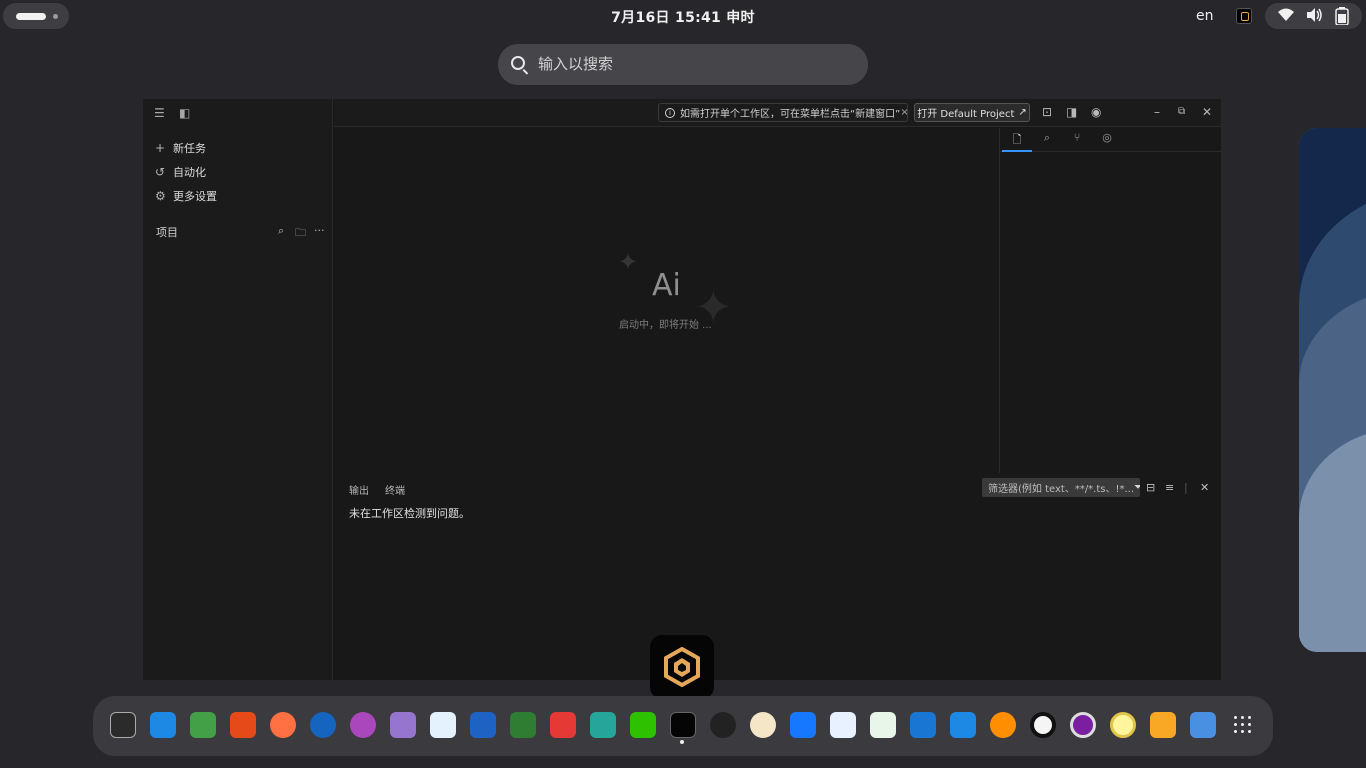 This screenshot has width=1366, height=768. I want to click on circle-app-icon, so click(1123, 725).